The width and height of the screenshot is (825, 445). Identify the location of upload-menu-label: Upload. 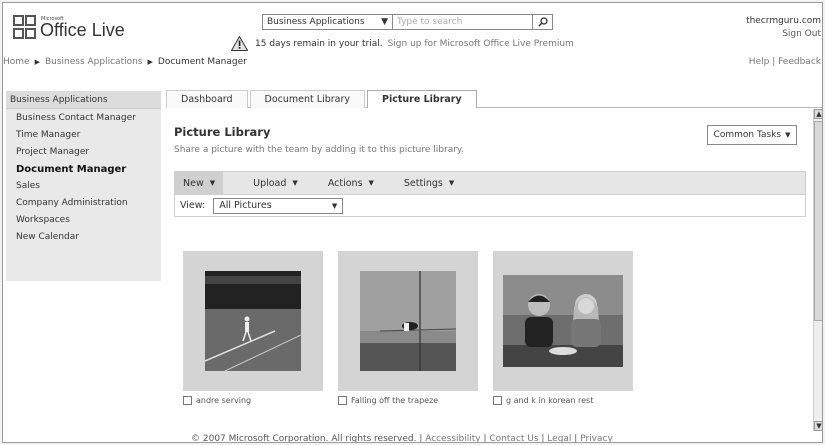
(270, 183).